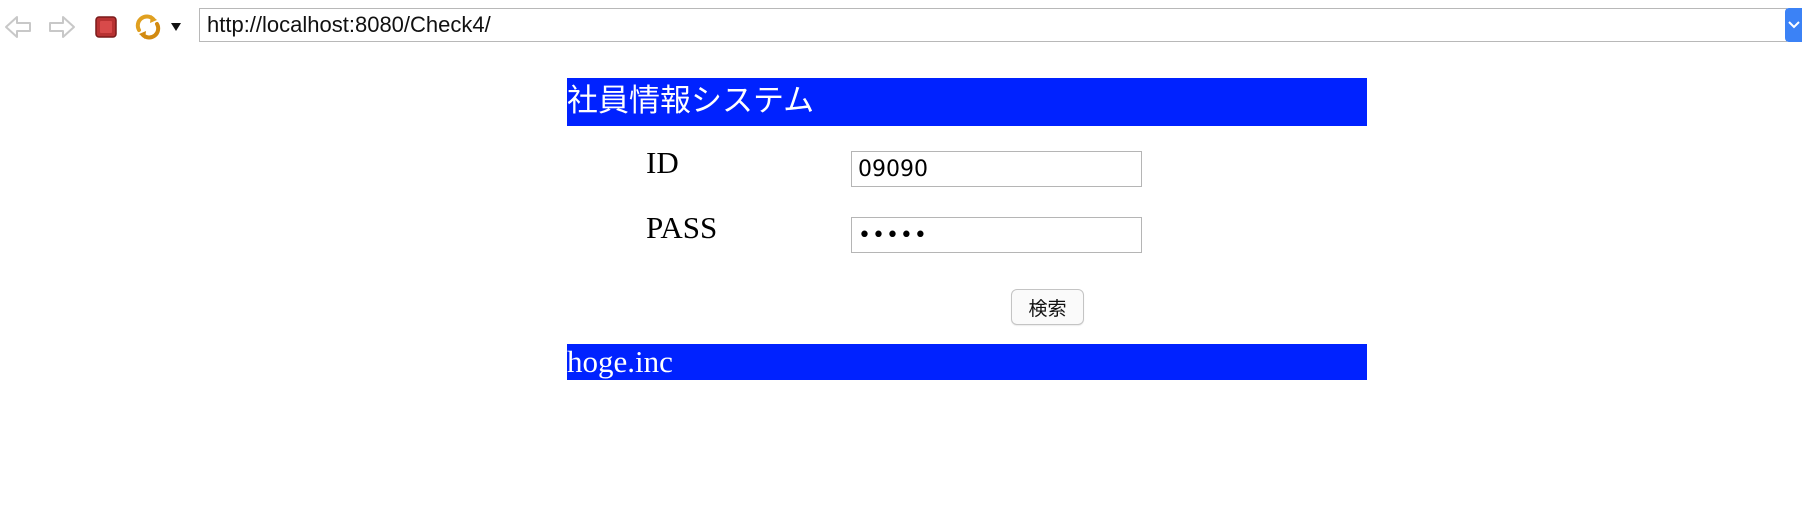  Describe the element at coordinates (967, 362) in the screenshot. I see `page-footer: hoge.inc` at that location.